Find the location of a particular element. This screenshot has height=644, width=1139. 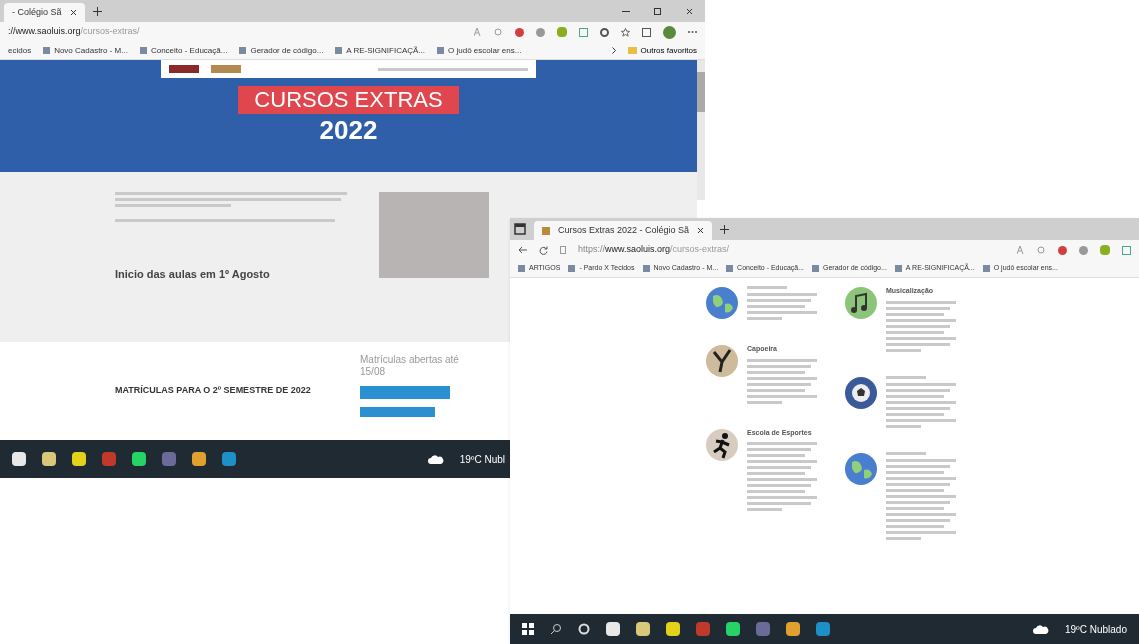

tab-title: Cursos Extras 2022 - Colégio Sã is located at coordinates (624, 230).